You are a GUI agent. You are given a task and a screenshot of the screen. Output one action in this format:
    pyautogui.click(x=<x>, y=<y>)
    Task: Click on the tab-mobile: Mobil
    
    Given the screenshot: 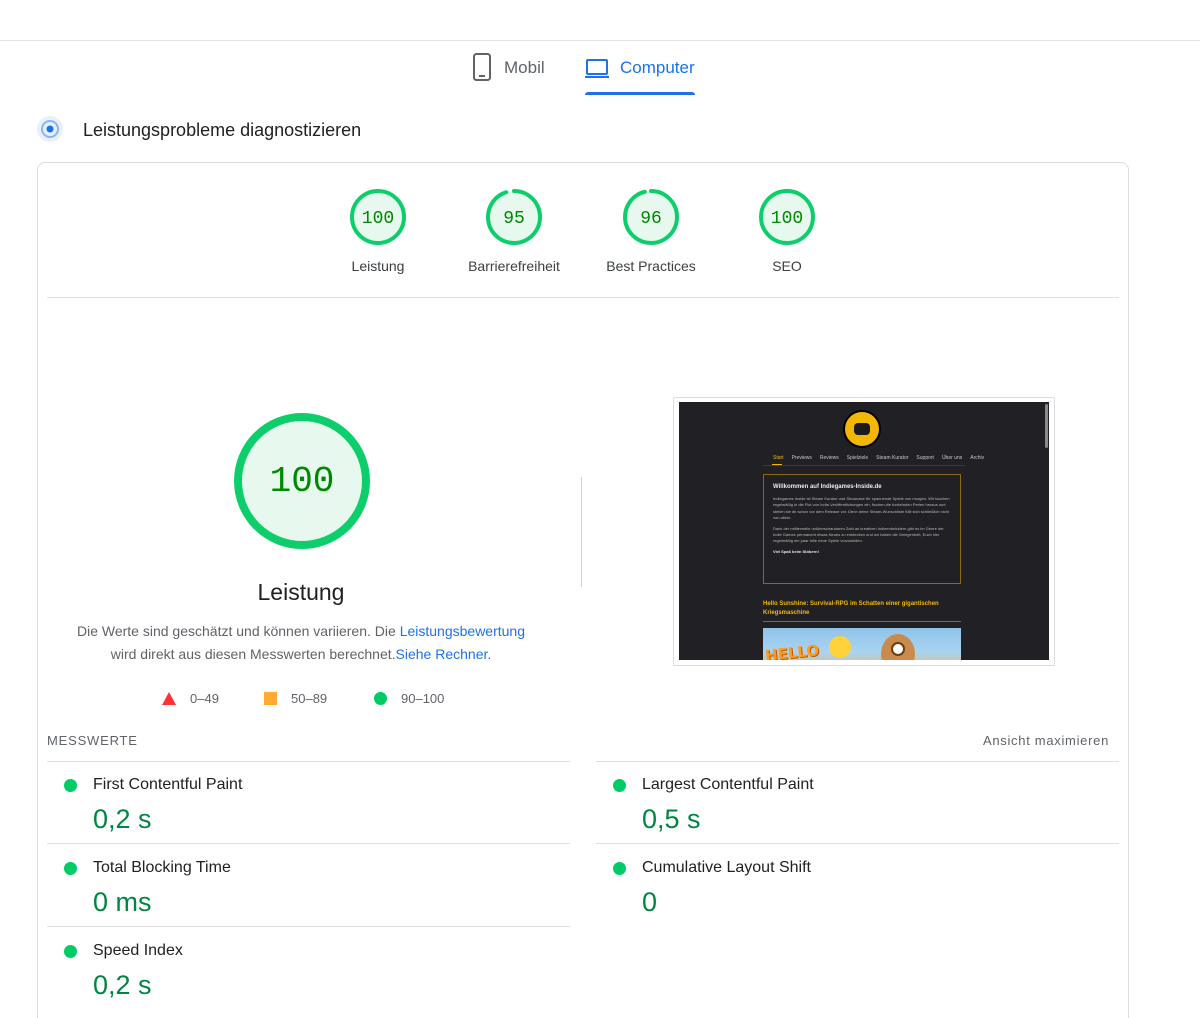 What is the action you would take?
    pyautogui.click(x=507, y=74)
    